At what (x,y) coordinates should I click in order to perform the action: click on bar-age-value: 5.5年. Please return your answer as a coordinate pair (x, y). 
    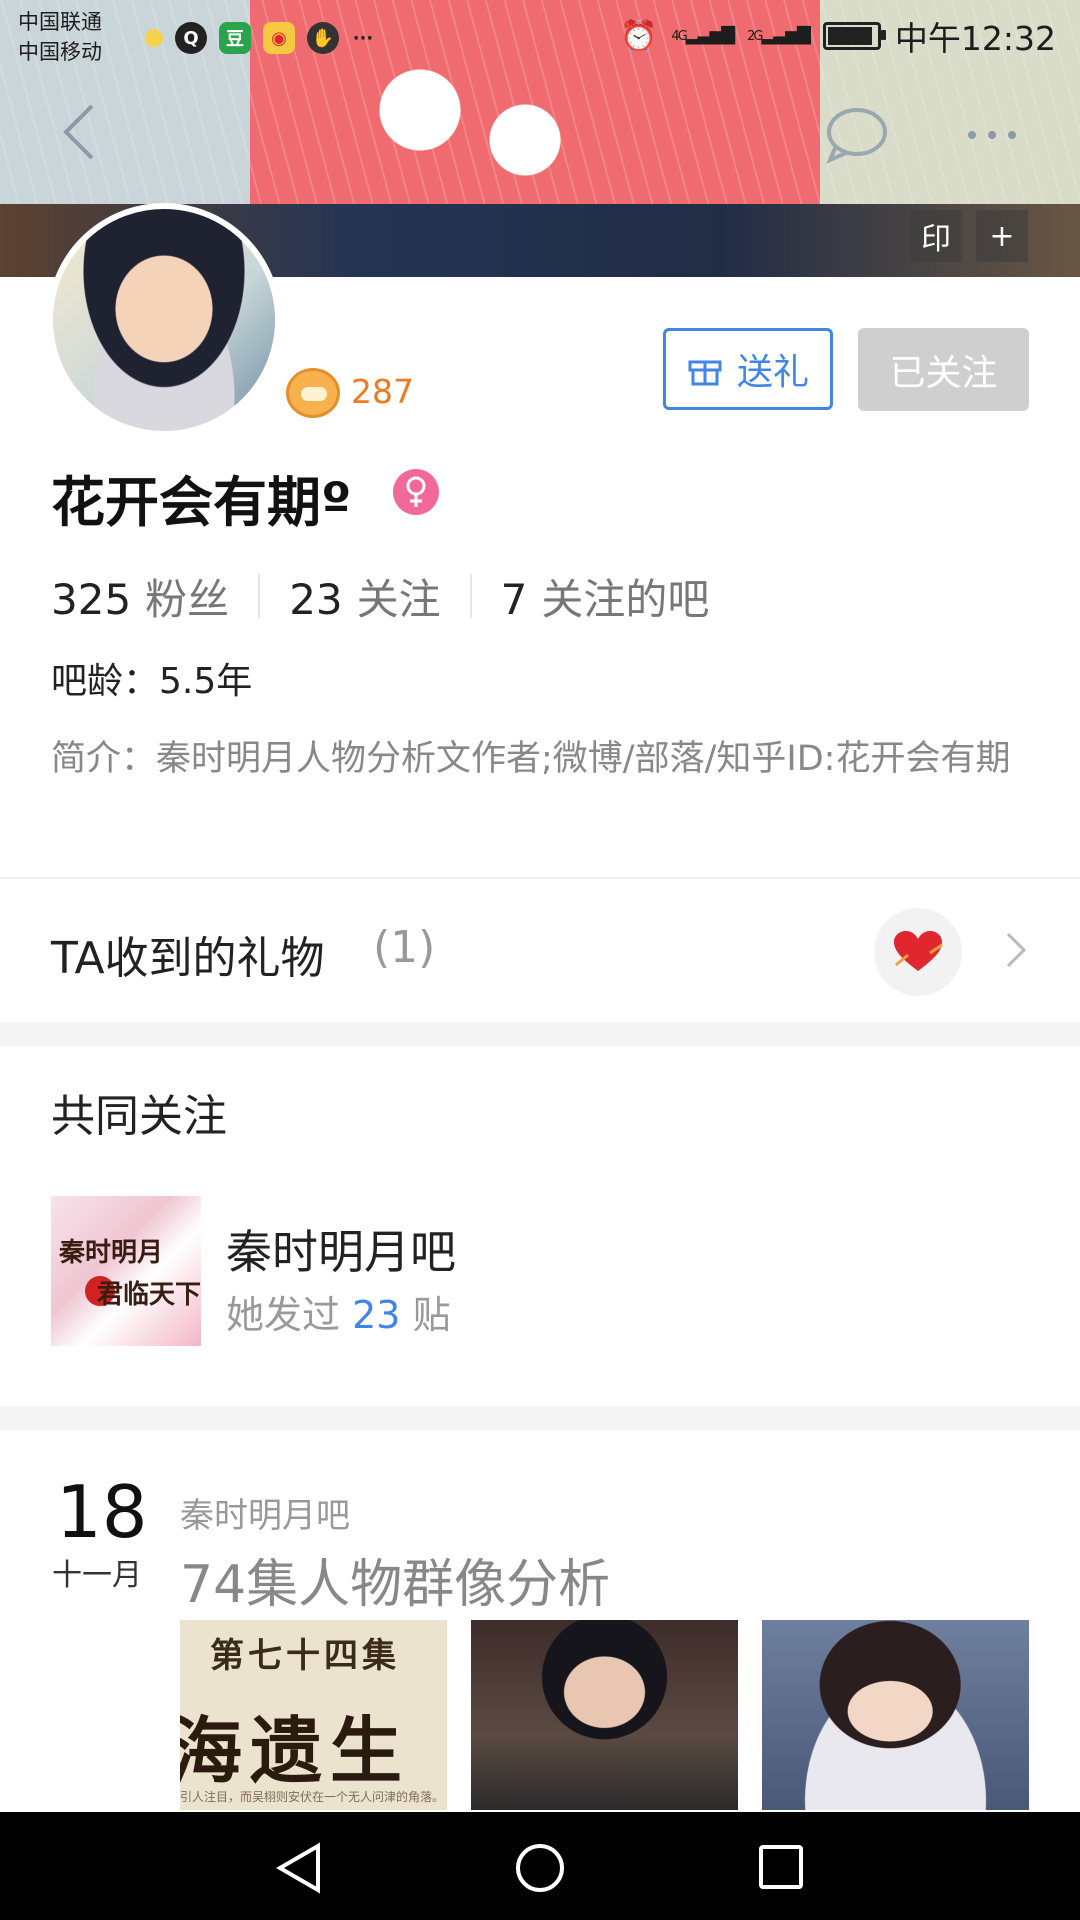
    Looking at the image, I should click on (206, 681).